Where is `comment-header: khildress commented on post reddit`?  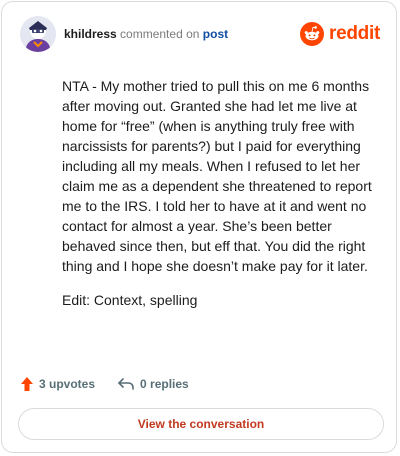
comment-header: khildress commented on post reddit is located at coordinates (200, 36).